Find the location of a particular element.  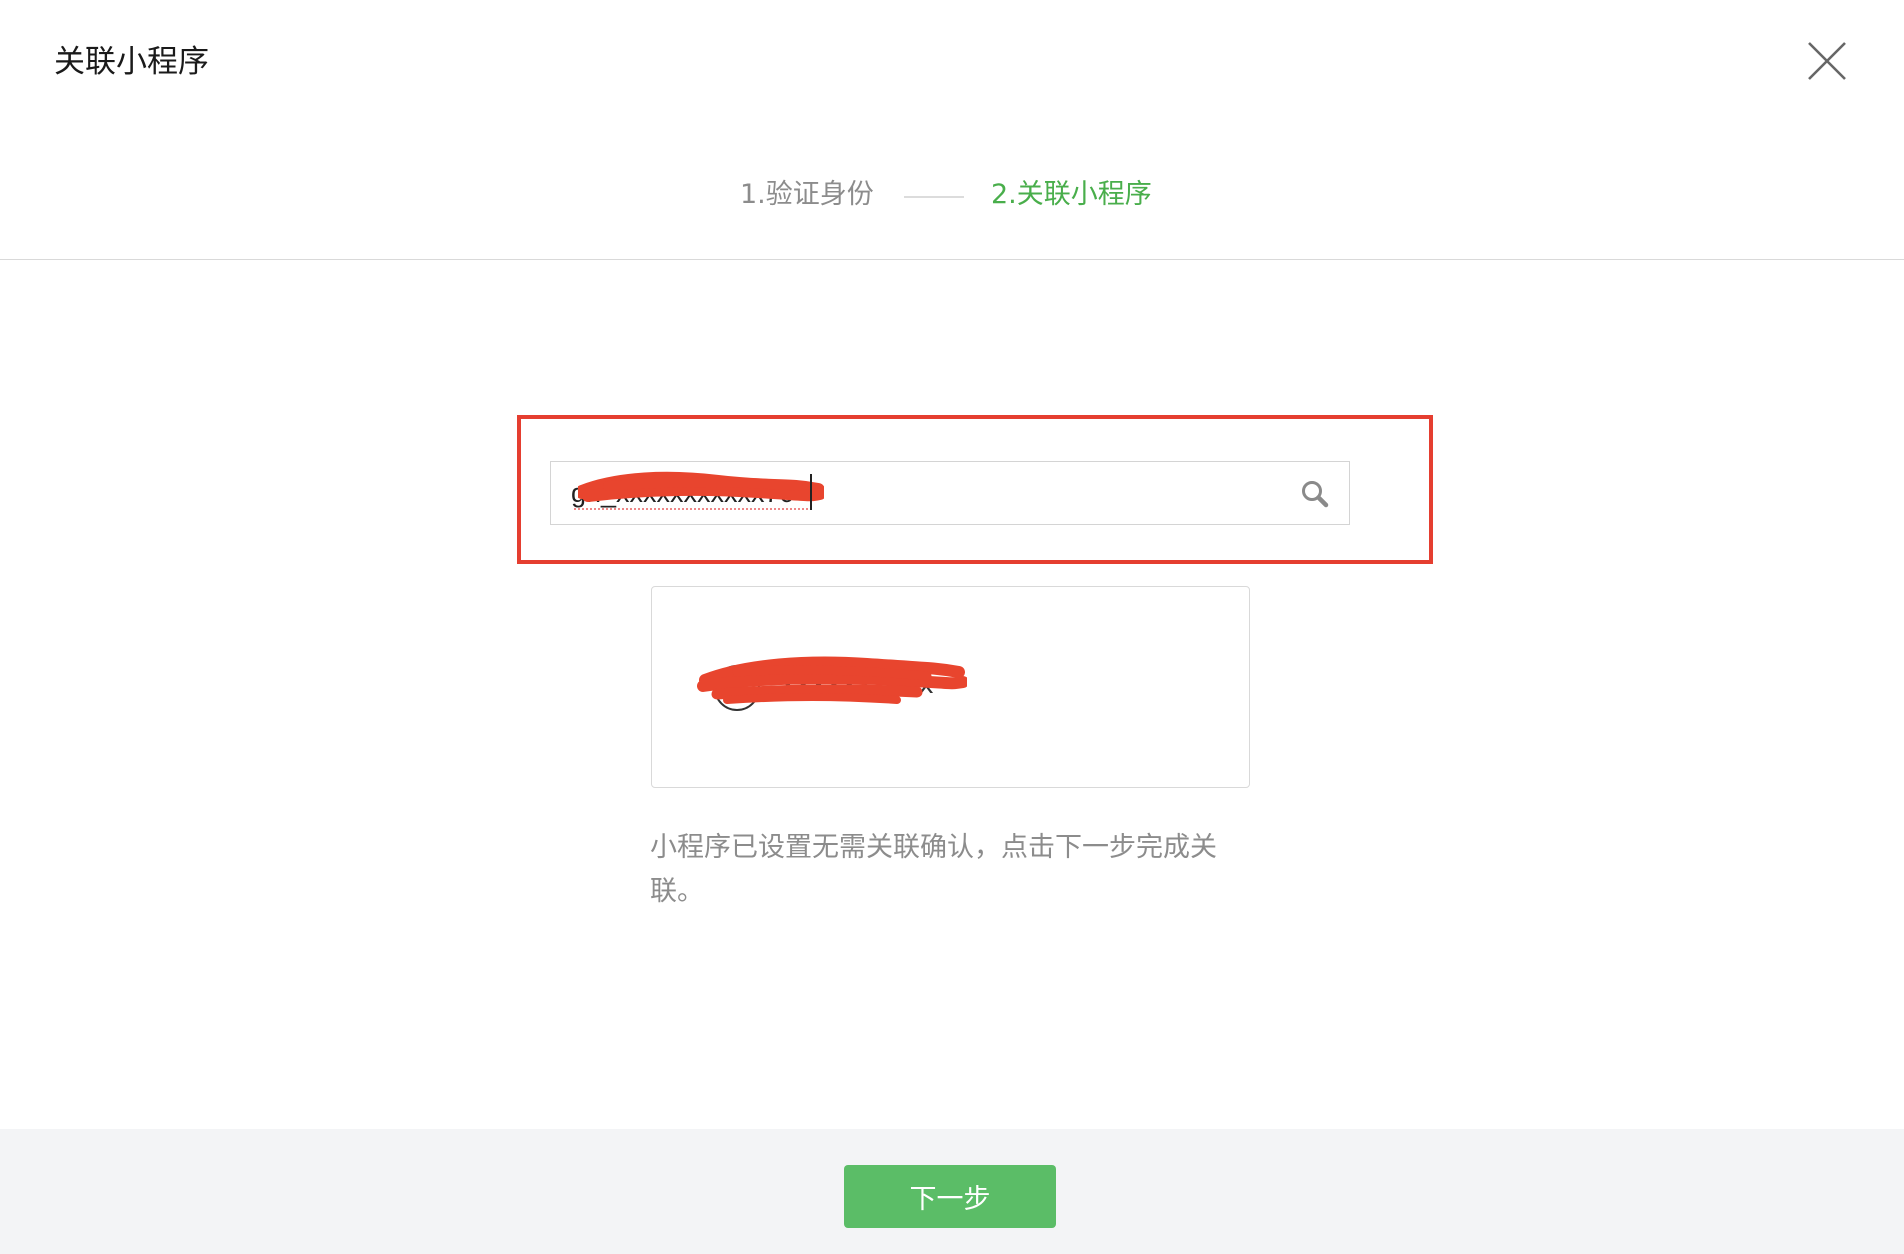

close-button is located at coordinates (1827, 61).